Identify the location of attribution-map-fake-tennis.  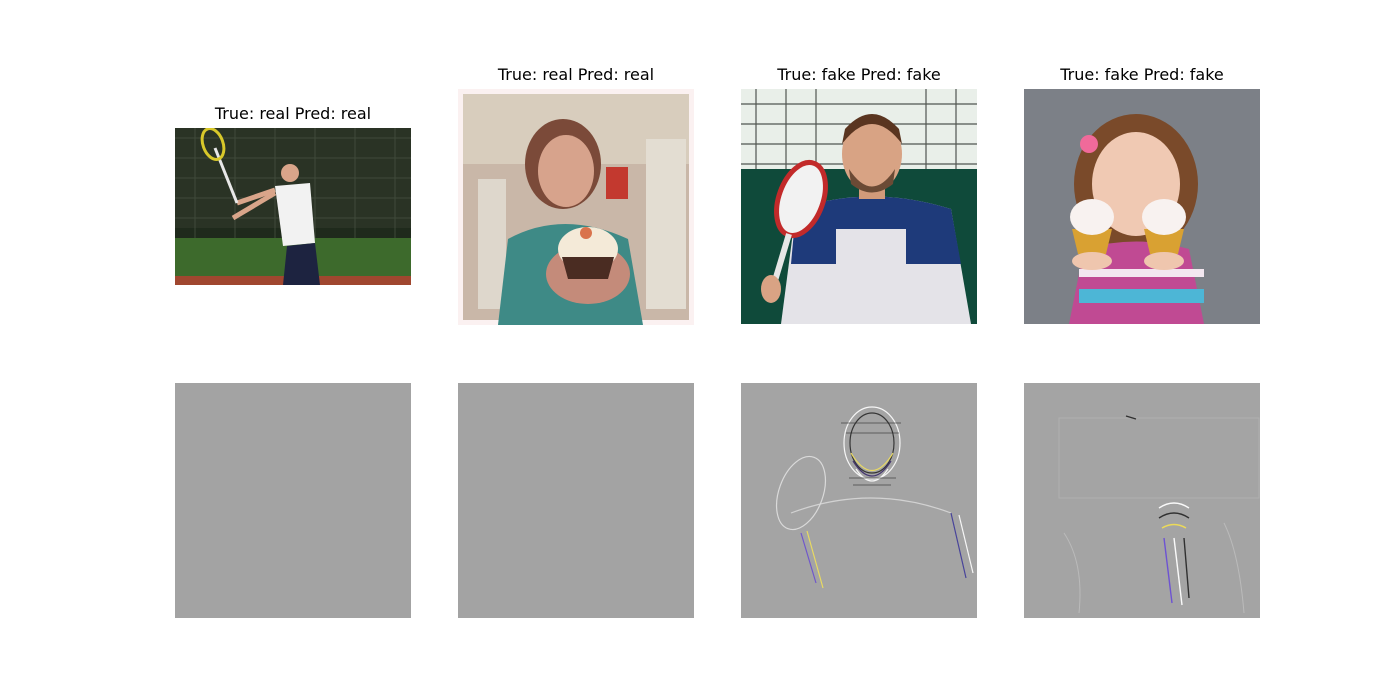
(859, 500).